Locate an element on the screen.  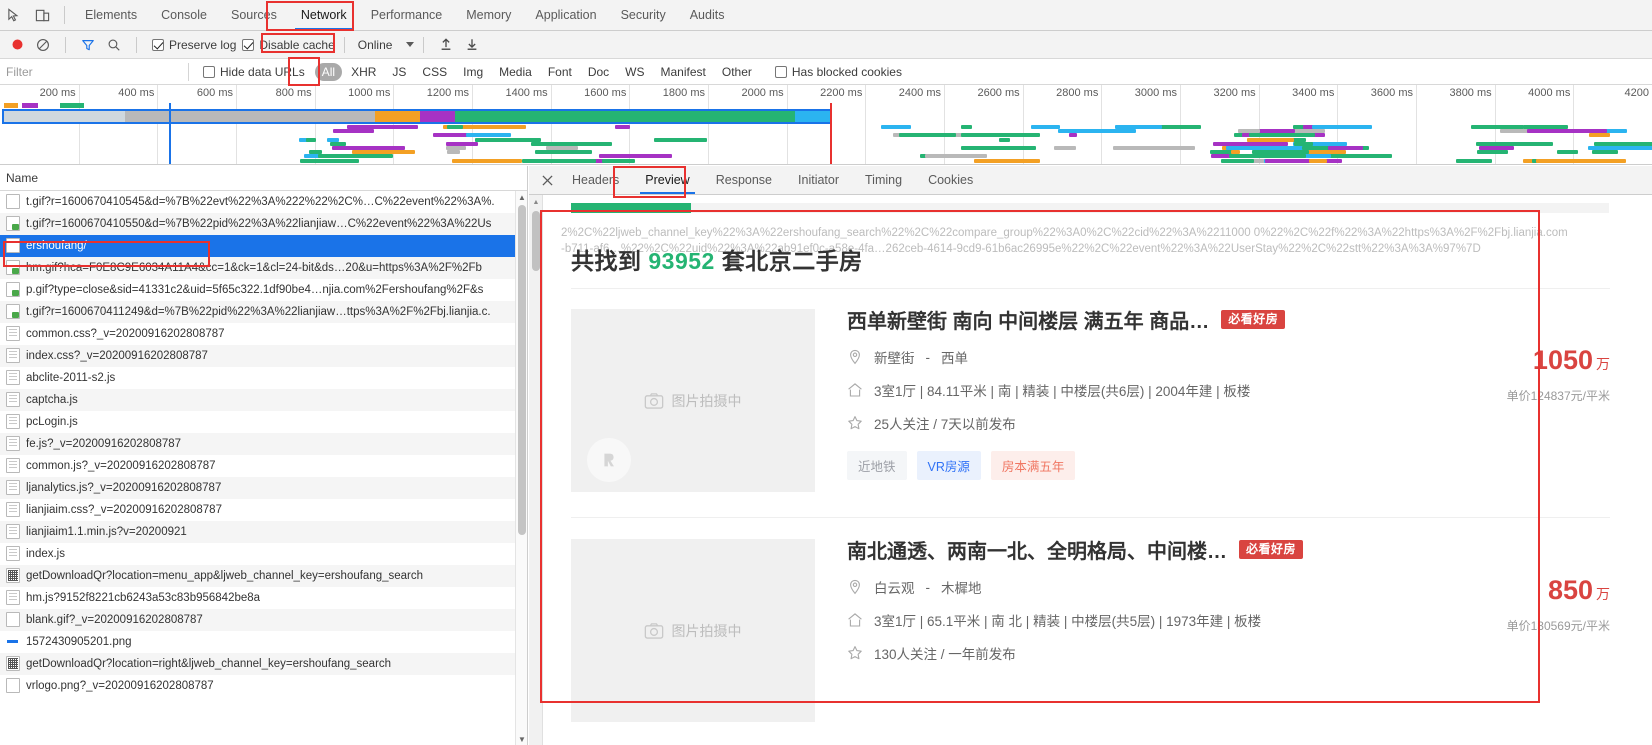
request-list-scrollbar: ▲ ▼ is located at coordinates (521, 468).